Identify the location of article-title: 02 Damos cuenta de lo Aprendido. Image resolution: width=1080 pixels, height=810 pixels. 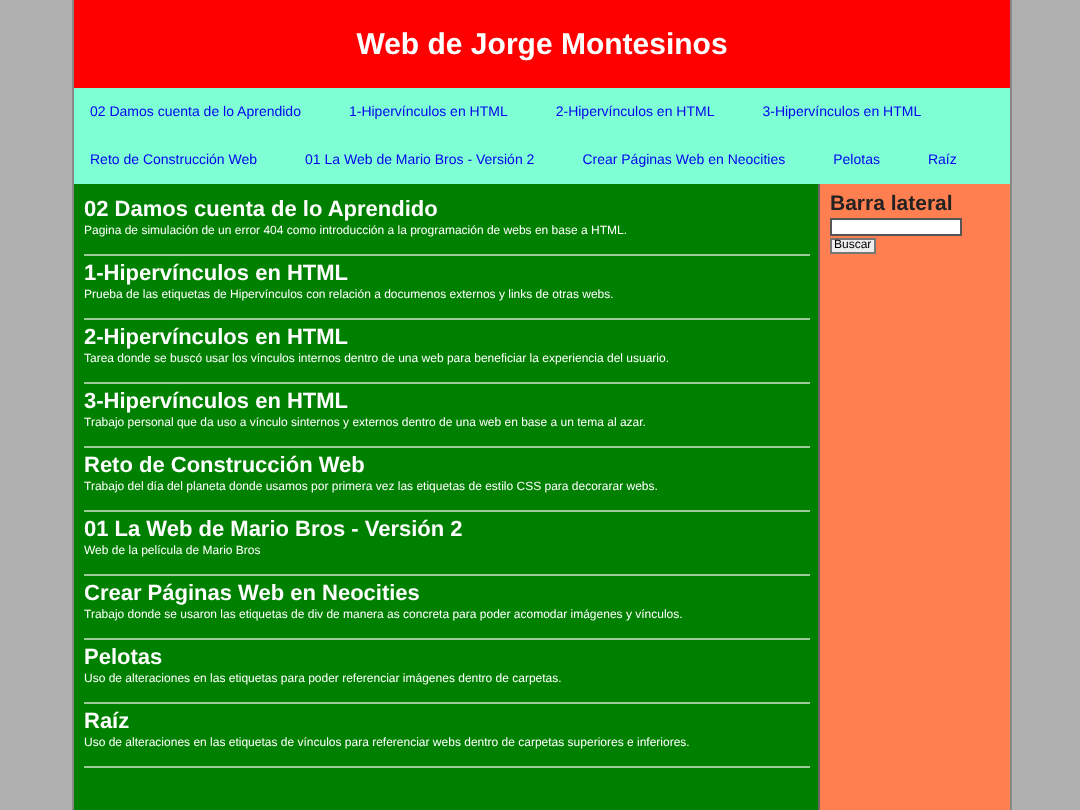
(262, 210).